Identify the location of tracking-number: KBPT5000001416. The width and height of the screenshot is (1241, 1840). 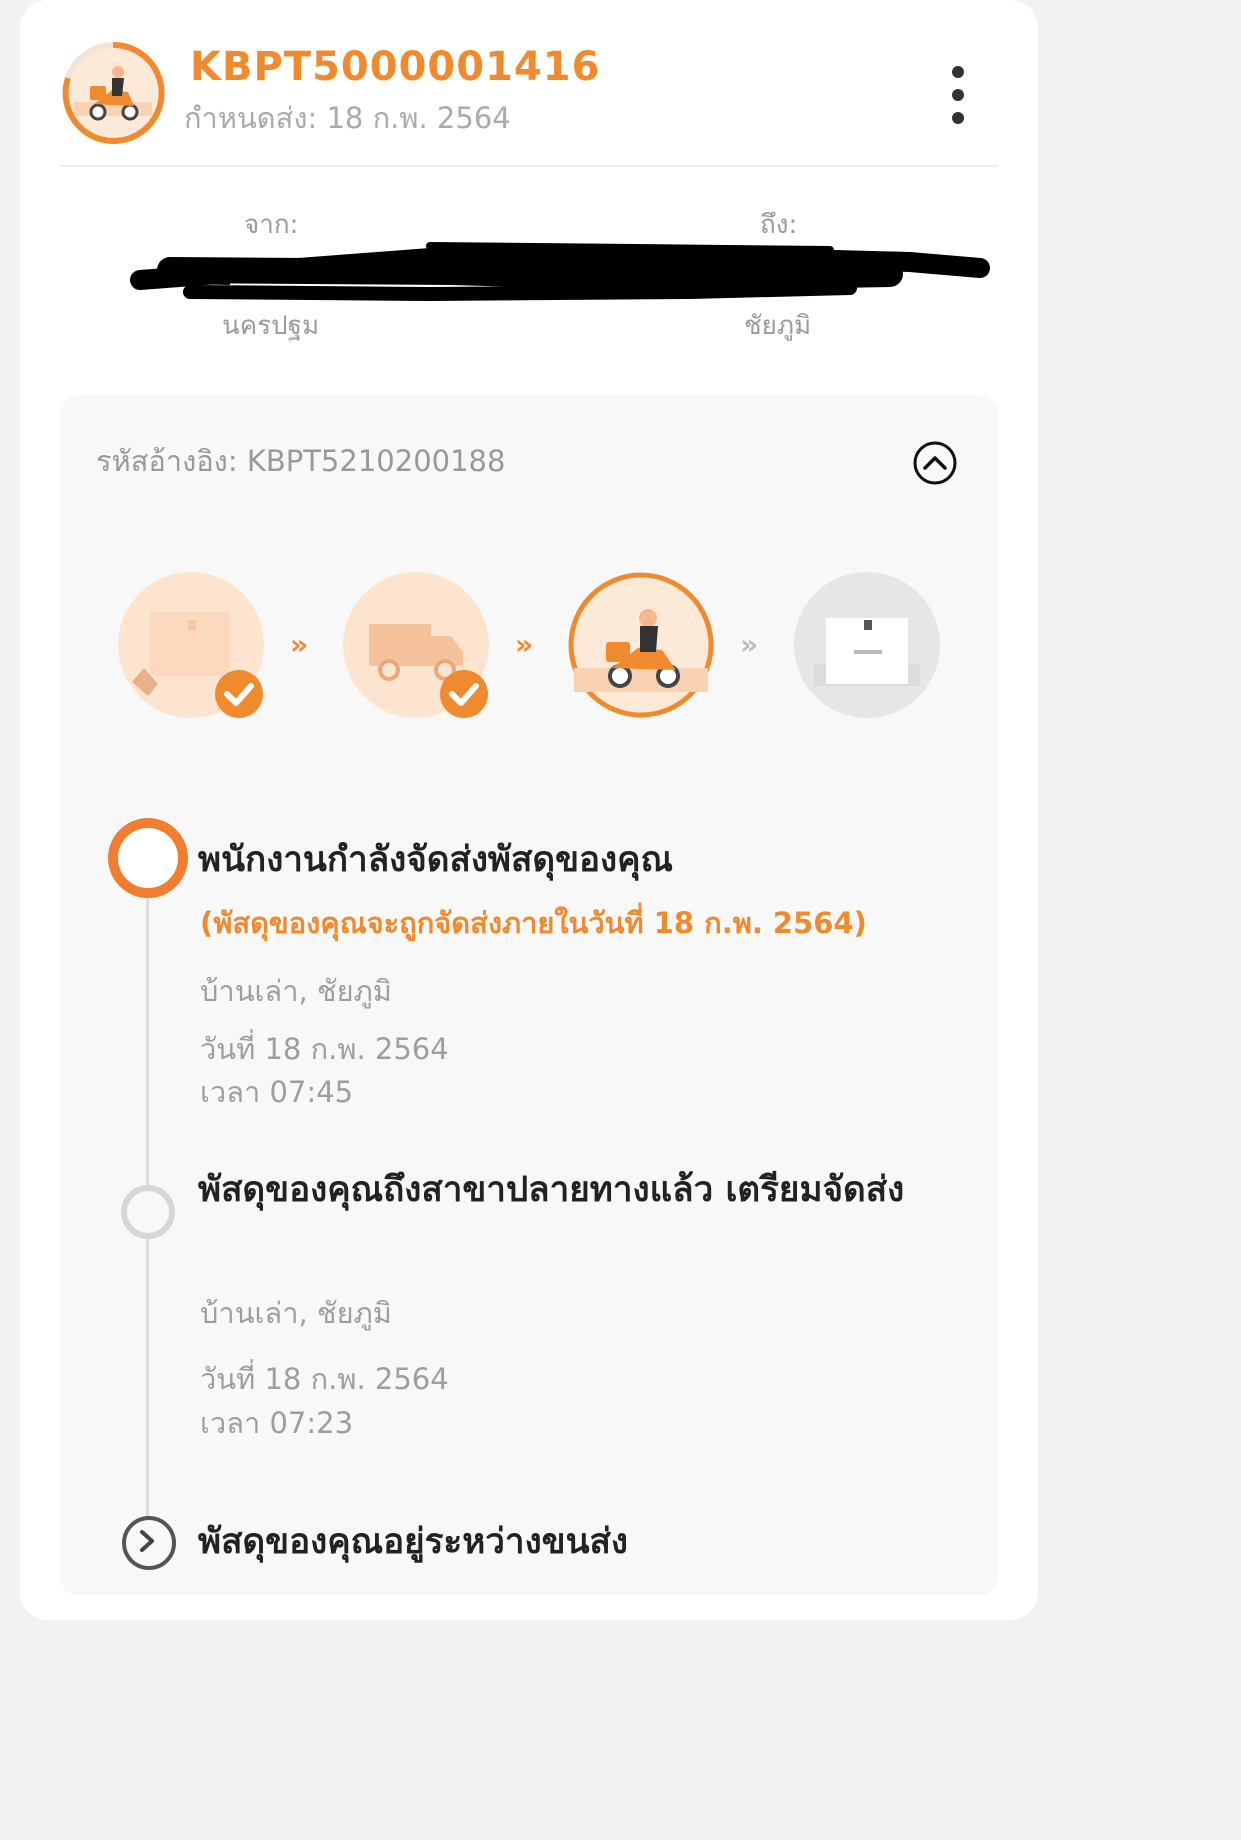
(395, 67).